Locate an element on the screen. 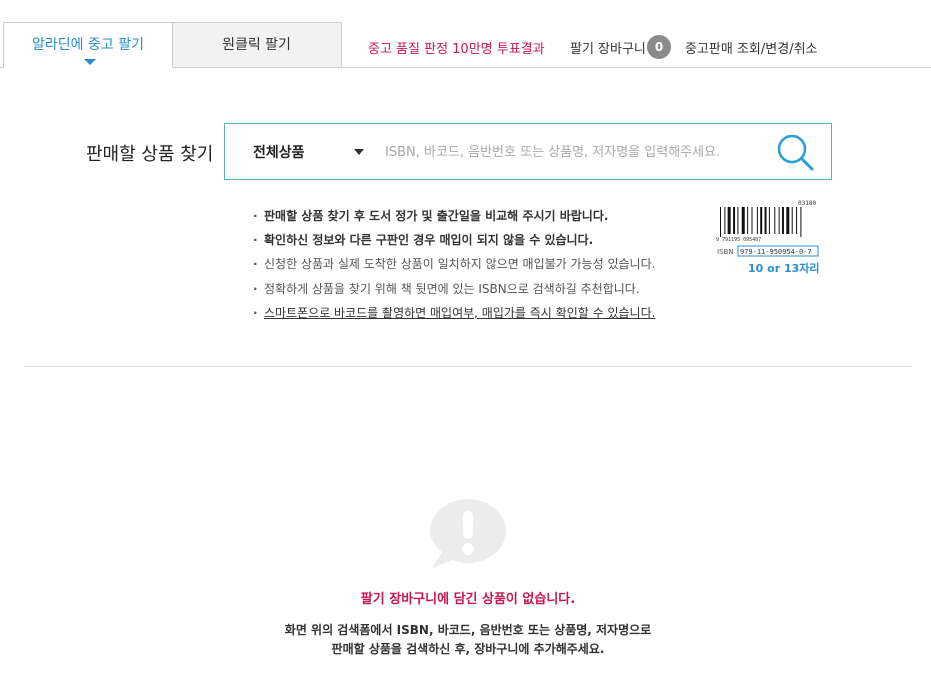 The height and width of the screenshot is (699, 931). tab-sell-to-aladin: 알라딘에 중고 팔기 is located at coordinates (88, 45).